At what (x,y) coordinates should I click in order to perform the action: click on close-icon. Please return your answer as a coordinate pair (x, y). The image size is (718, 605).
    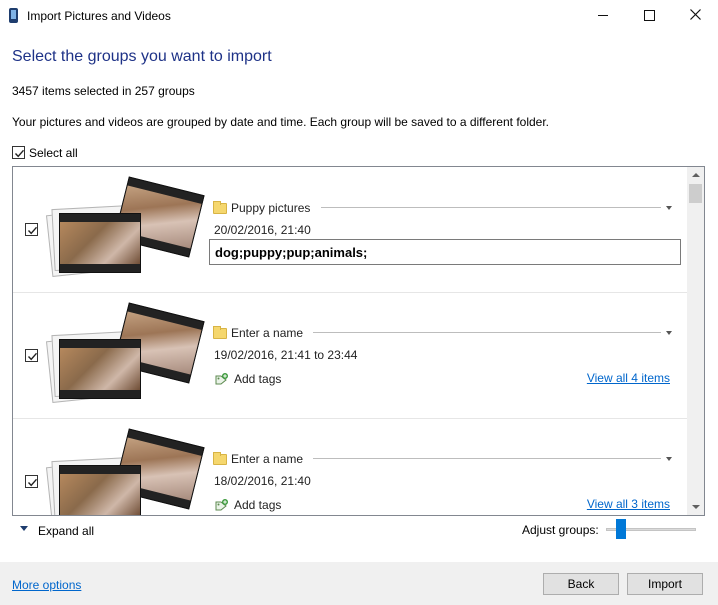
    Looking at the image, I should click on (695, 14).